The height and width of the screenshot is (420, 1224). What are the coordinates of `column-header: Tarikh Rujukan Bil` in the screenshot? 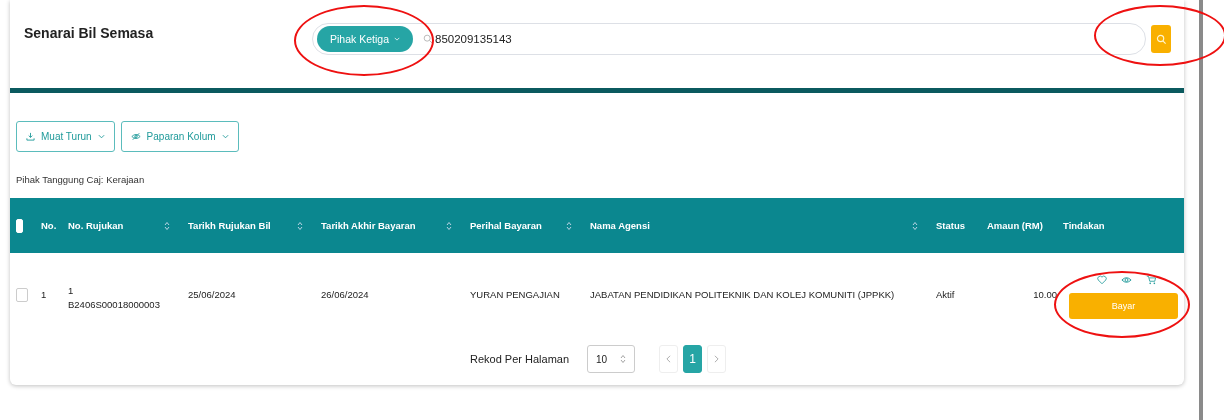 It's located at (229, 225).